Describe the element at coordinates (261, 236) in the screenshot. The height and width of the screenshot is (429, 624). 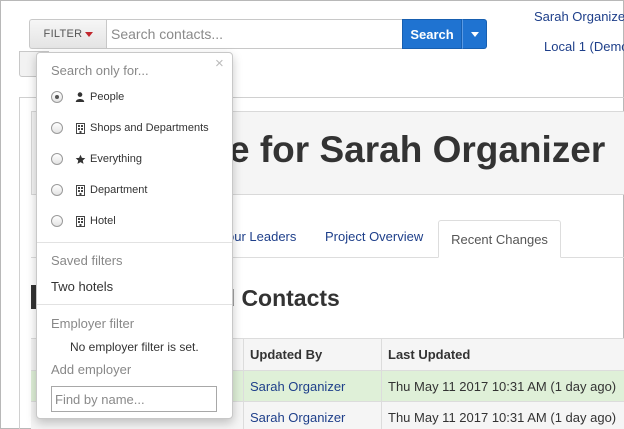
I see `tab-leaders: our Leaders` at that location.